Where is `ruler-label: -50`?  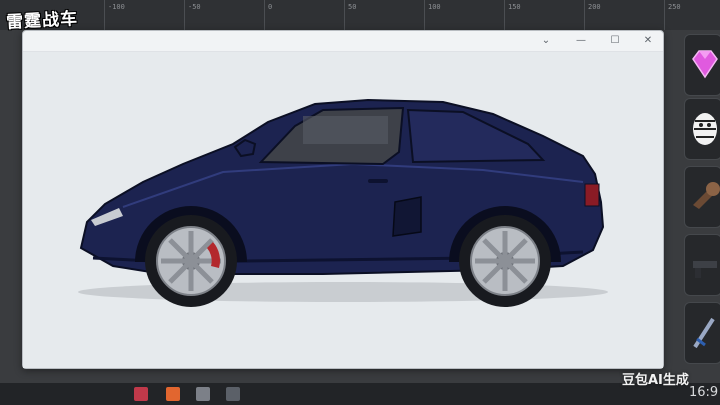
ruler-label: -50 is located at coordinates (194, 7).